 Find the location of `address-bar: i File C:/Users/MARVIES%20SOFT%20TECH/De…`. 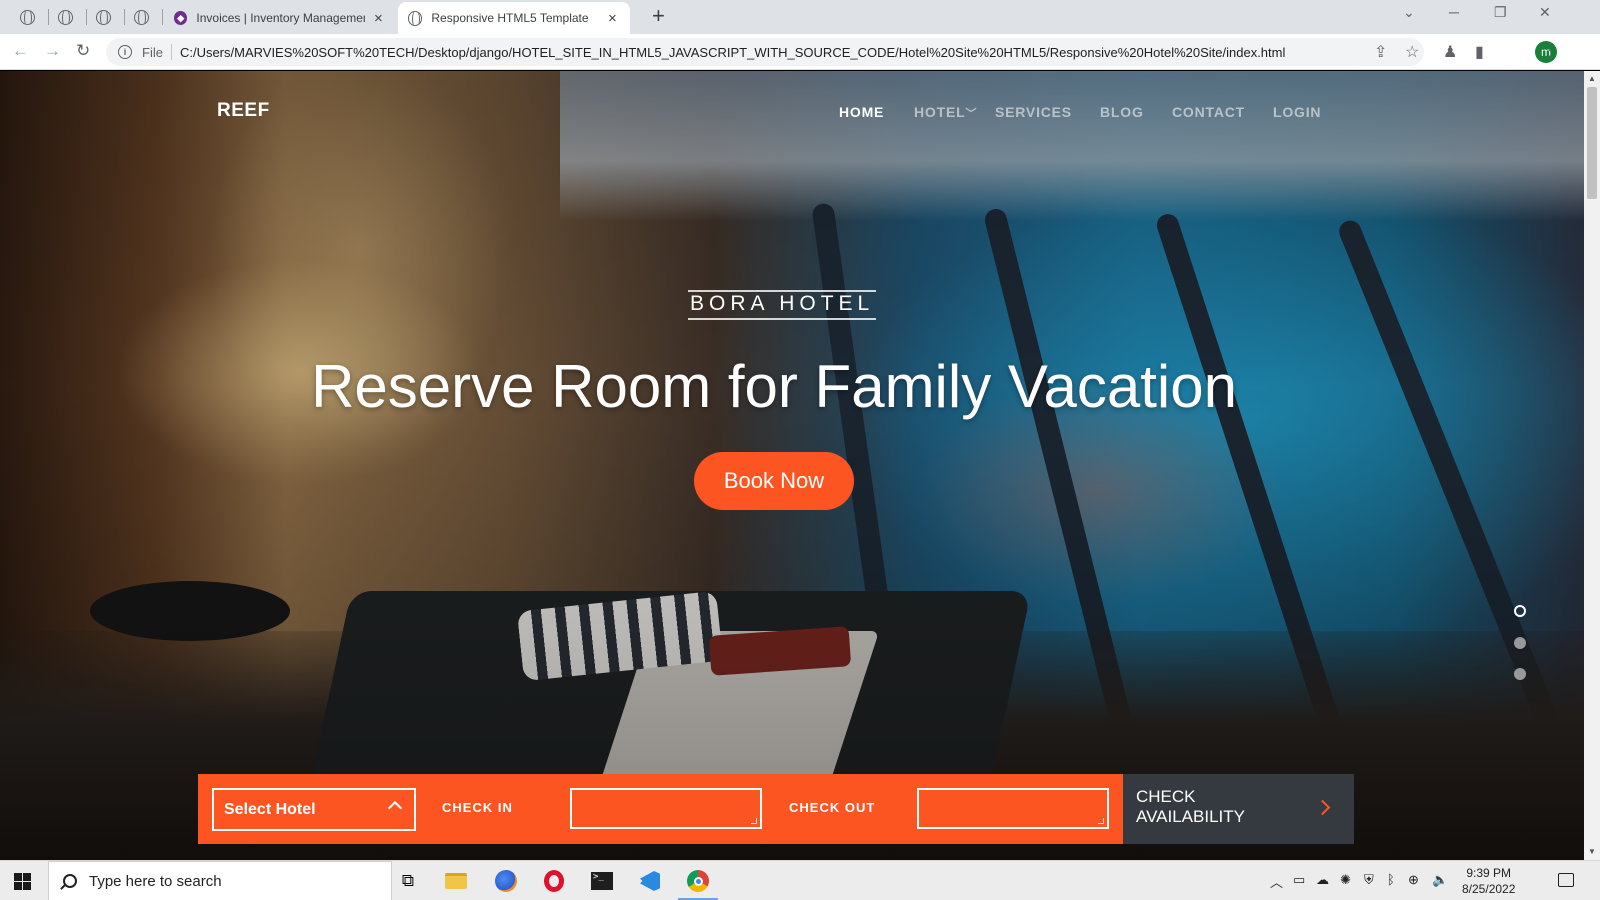

address-bar: i File C:/Users/MARVIES%20SOFT%20TECH/De… is located at coordinates (765, 52).